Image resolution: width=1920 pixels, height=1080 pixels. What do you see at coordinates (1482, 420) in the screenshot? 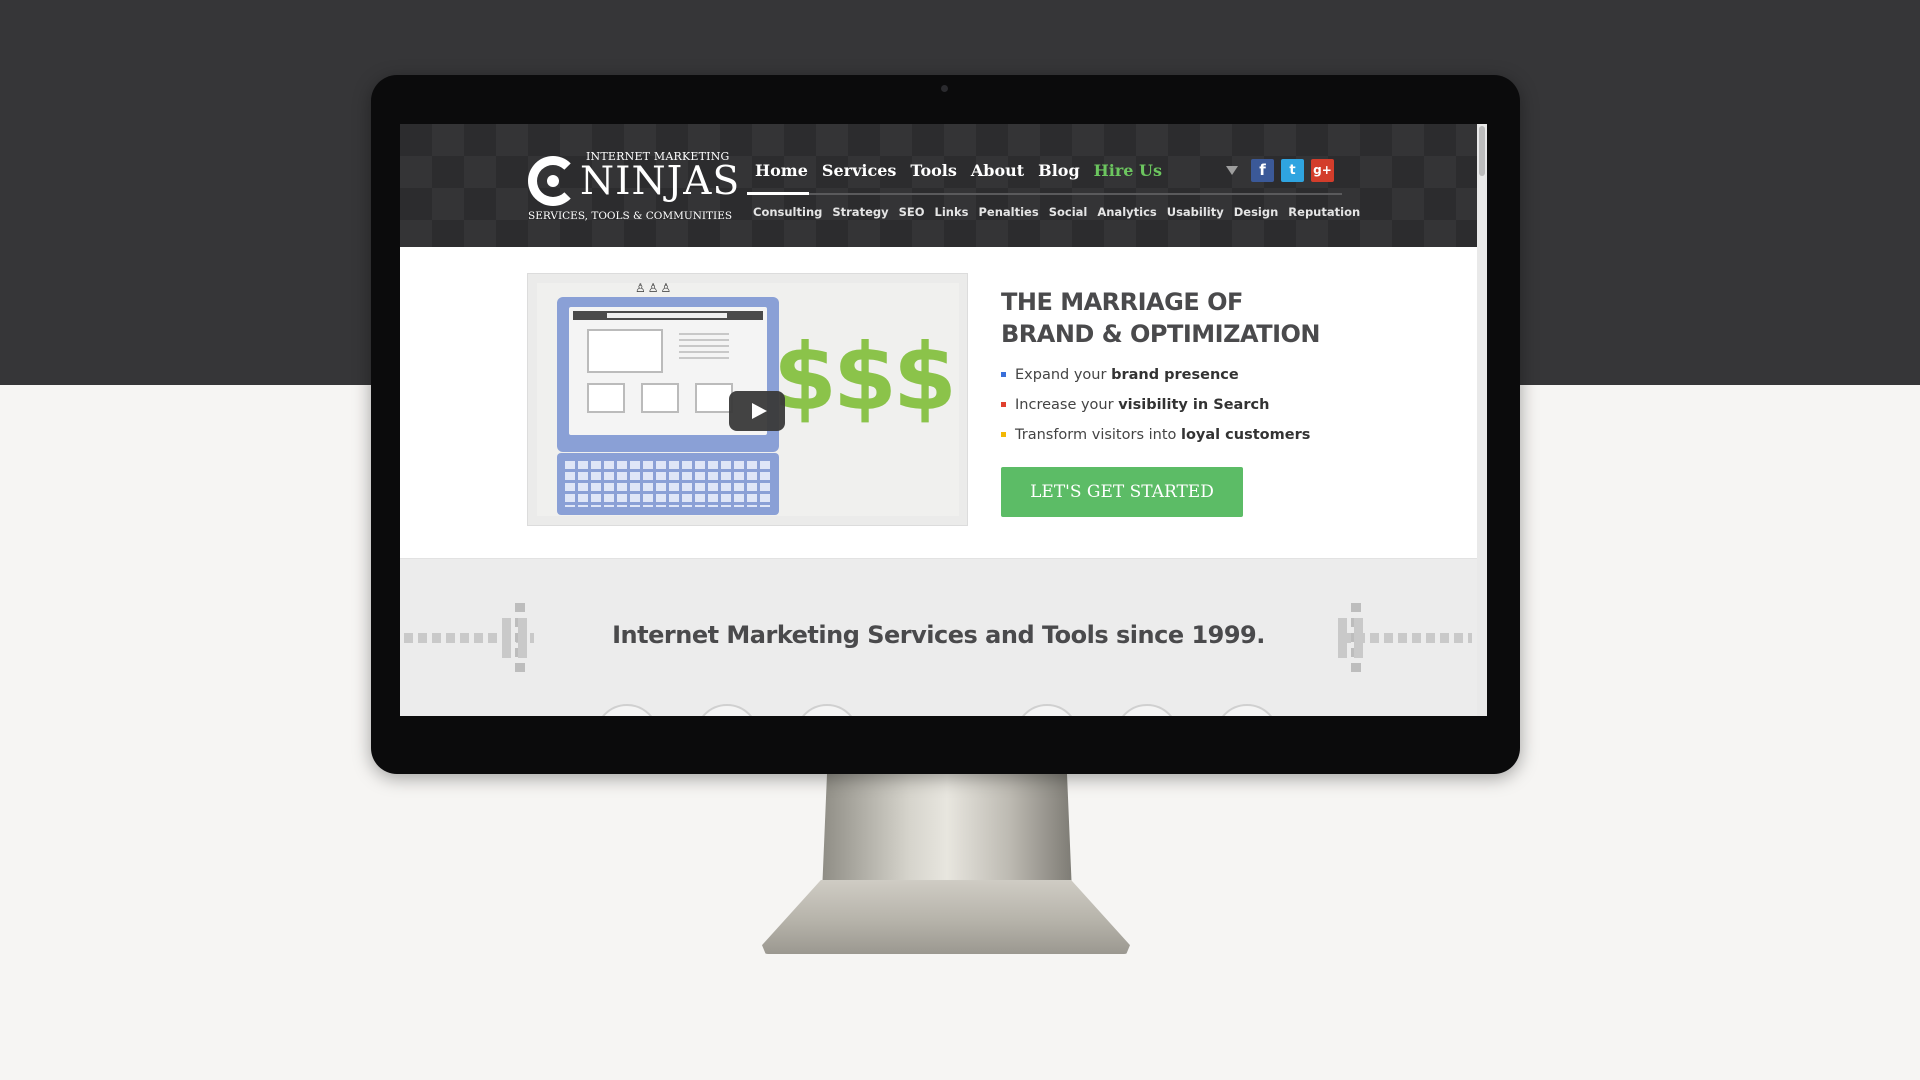
I see `page-scrollbar` at bounding box center [1482, 420].